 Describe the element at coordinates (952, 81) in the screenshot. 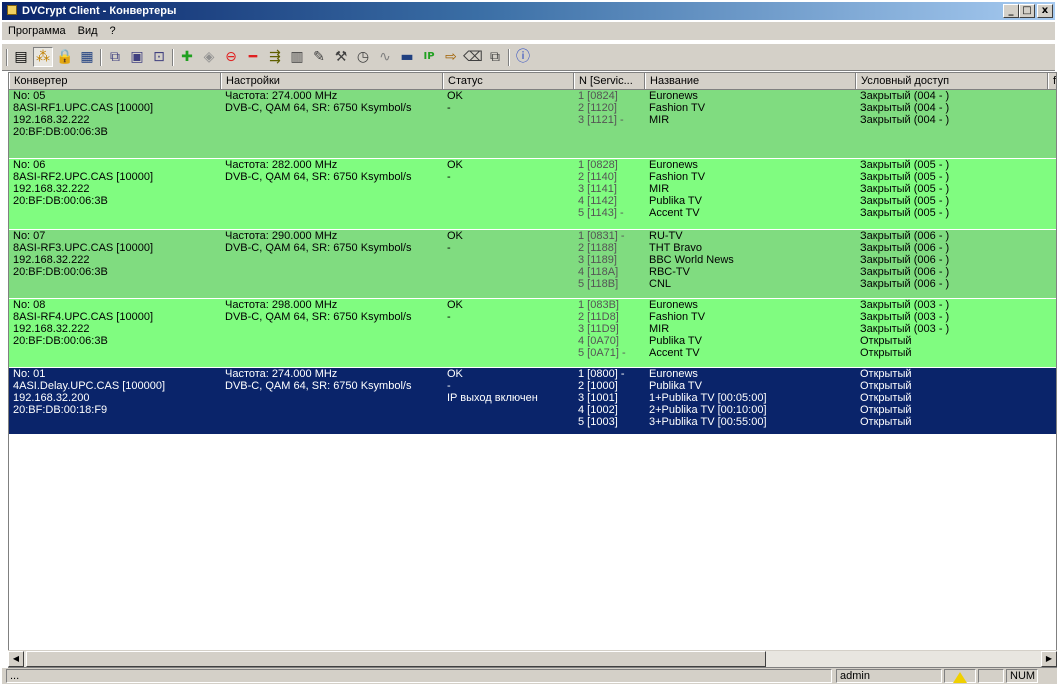

I see `column-header-conditional-access: Условный доступ` at that location.